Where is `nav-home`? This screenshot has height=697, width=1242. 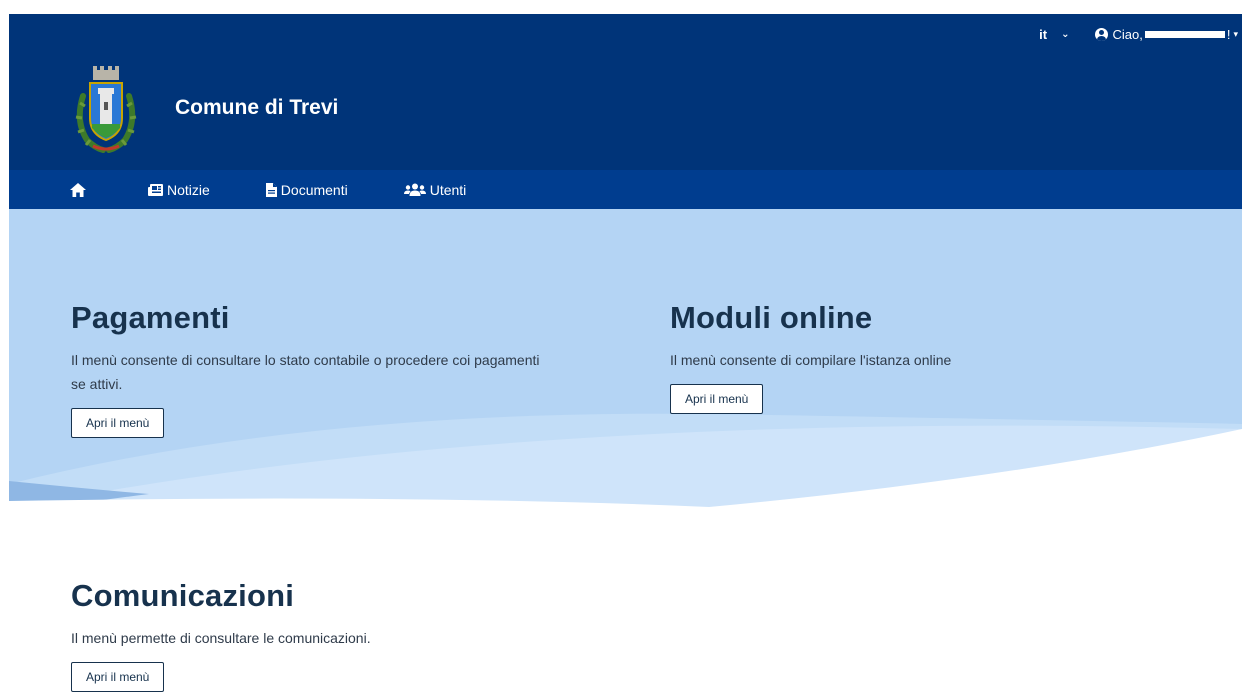
nav-home is located at coordinates (80, 189).